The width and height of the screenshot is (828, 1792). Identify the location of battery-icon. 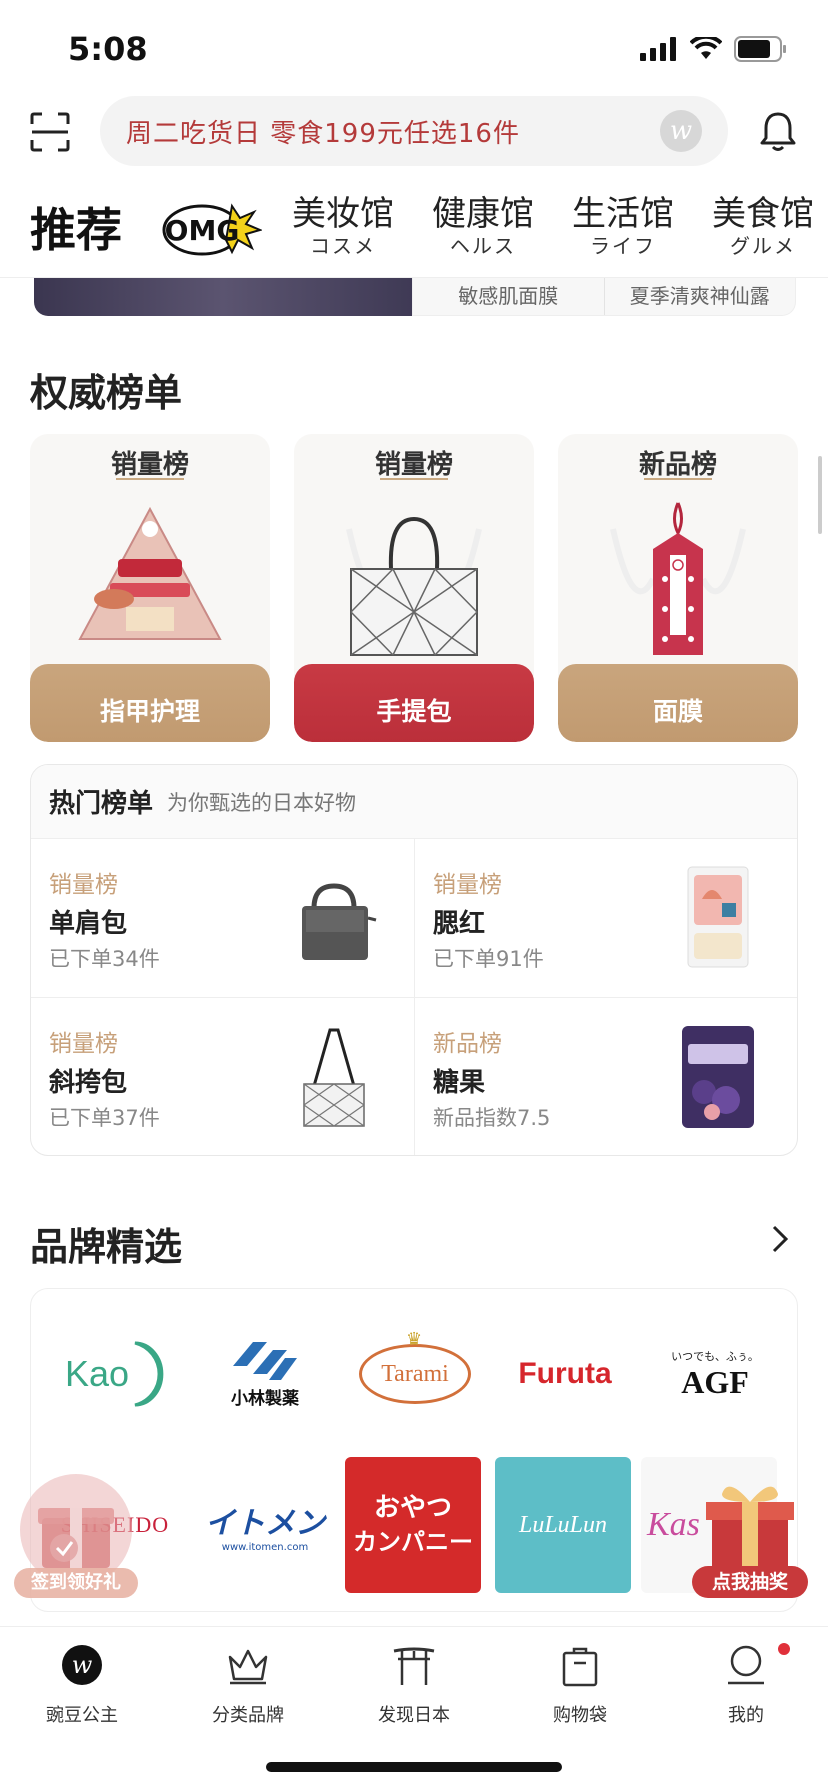
(760, 49).